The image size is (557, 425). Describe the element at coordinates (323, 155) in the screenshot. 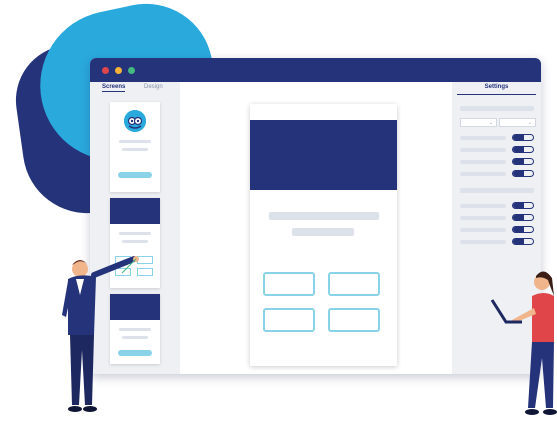

I see `hero-banner` at that location.